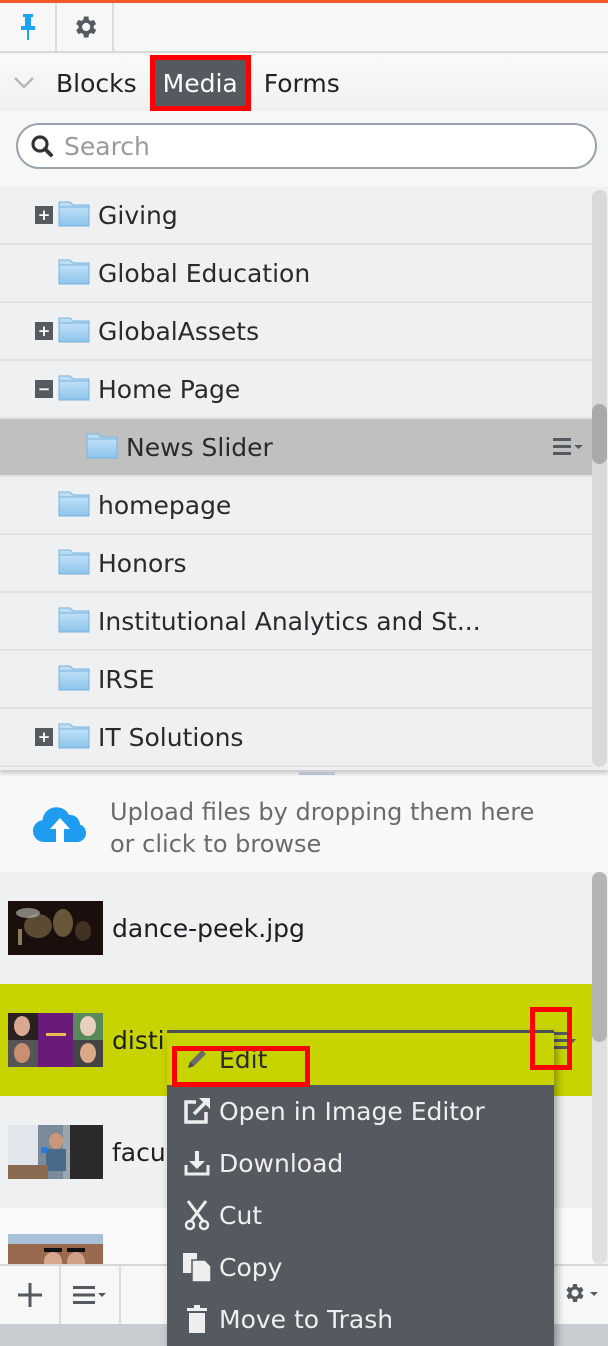 This screenshot has height=1346, width=608. I want to click on tree-scrollbar-track, so click(599, 478).